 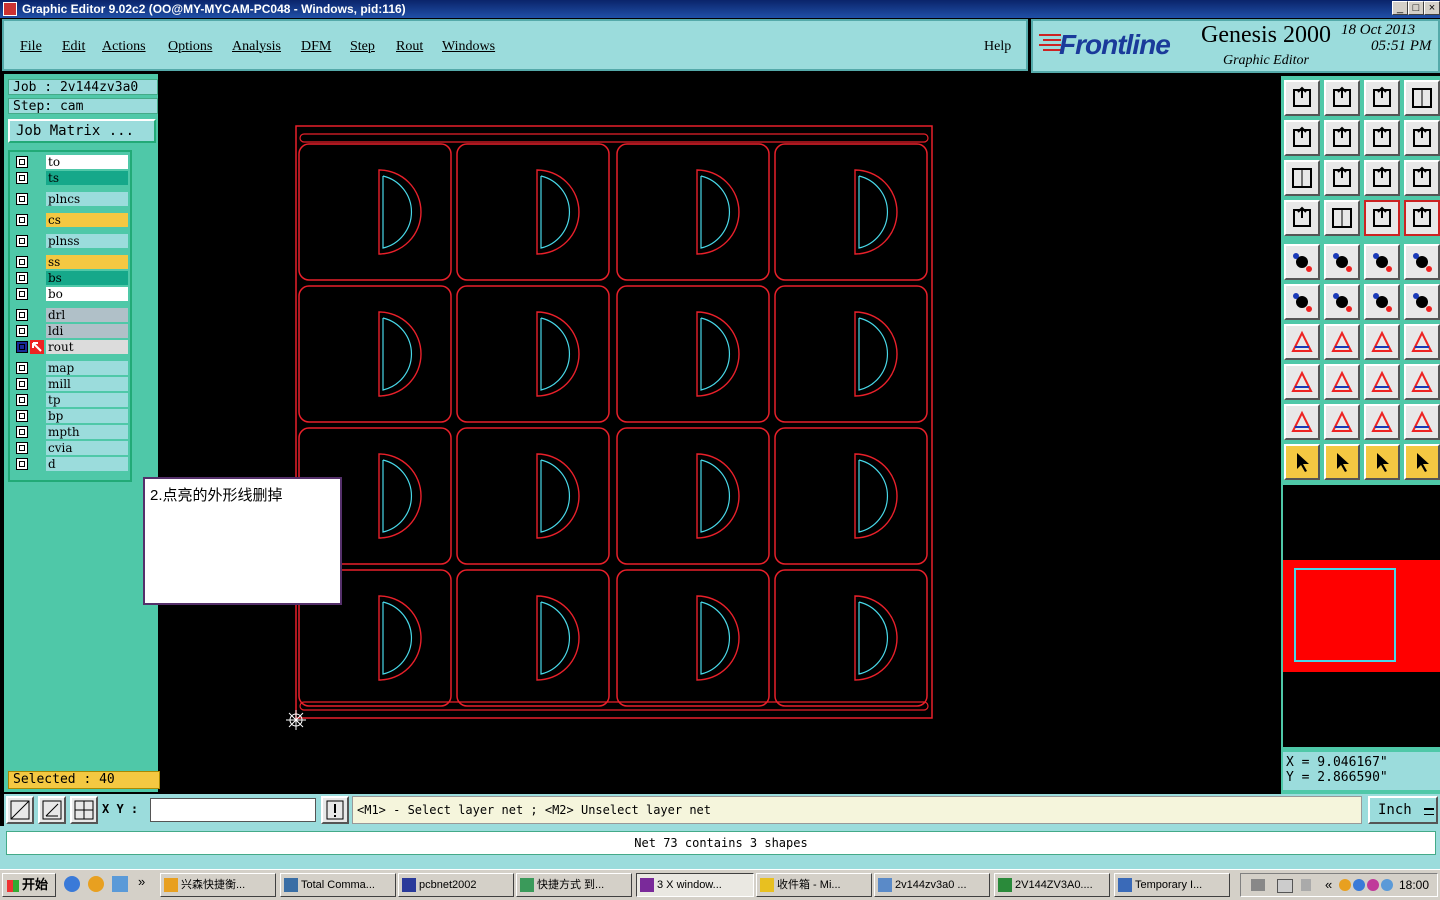 I want to click on tray-expand-icon: «, so click(x=1328, y=885).